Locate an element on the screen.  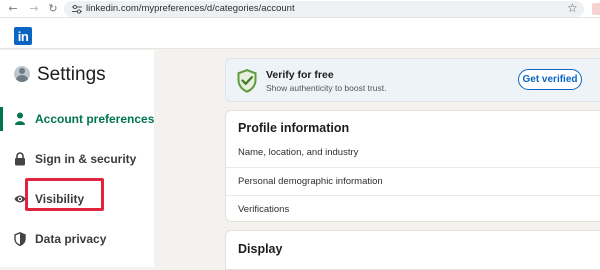
pref-row-name-location-industry: Name, location, and industry is located at coordinates (413, 153).